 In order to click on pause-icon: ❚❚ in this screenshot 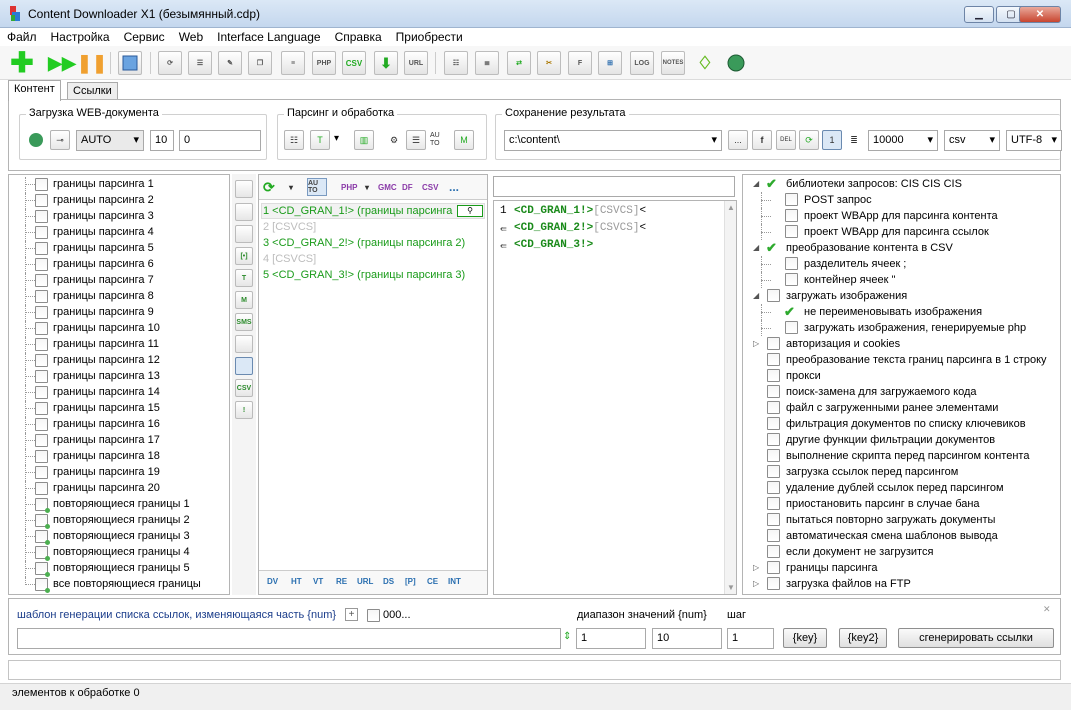, I will do `click(92, 63)`.